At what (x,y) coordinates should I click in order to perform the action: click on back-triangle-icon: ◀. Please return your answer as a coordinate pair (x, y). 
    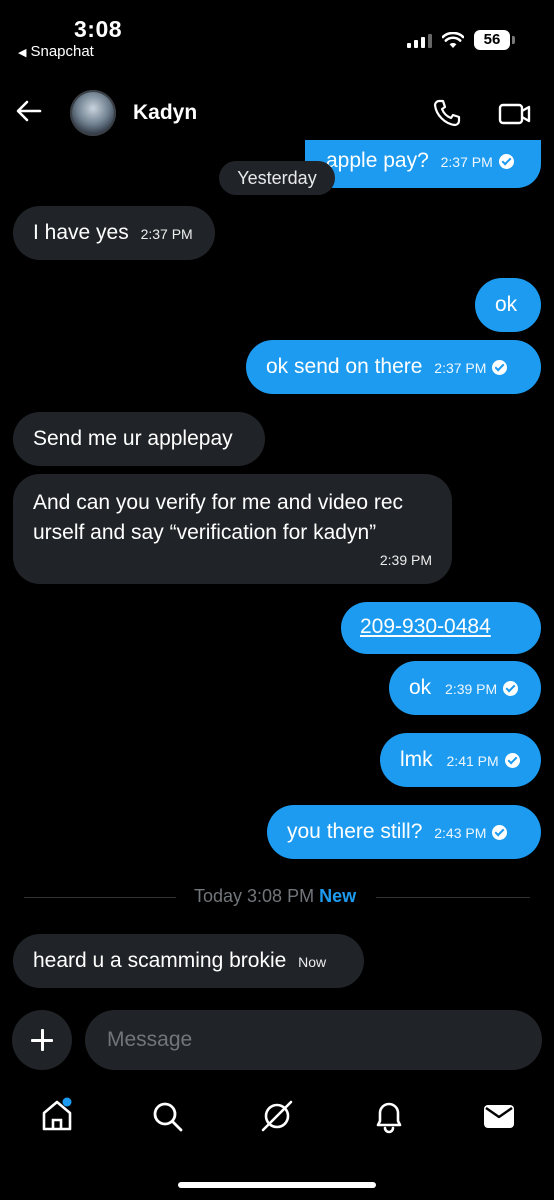
    Looking at the image, I should click on (22, 53).